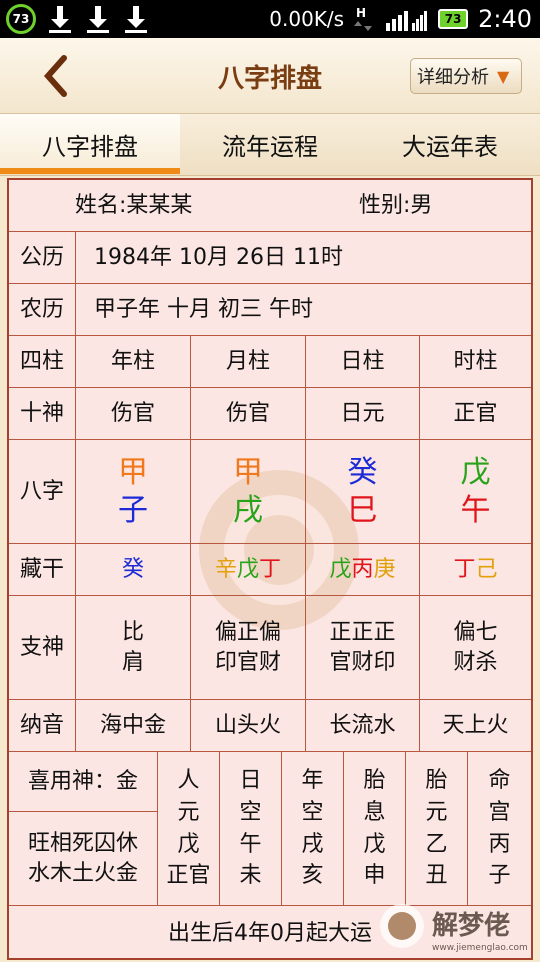  Describe the element at coordinates (362, 662) in the screenshot. I see `branch-god-line: 官财印` at that location.